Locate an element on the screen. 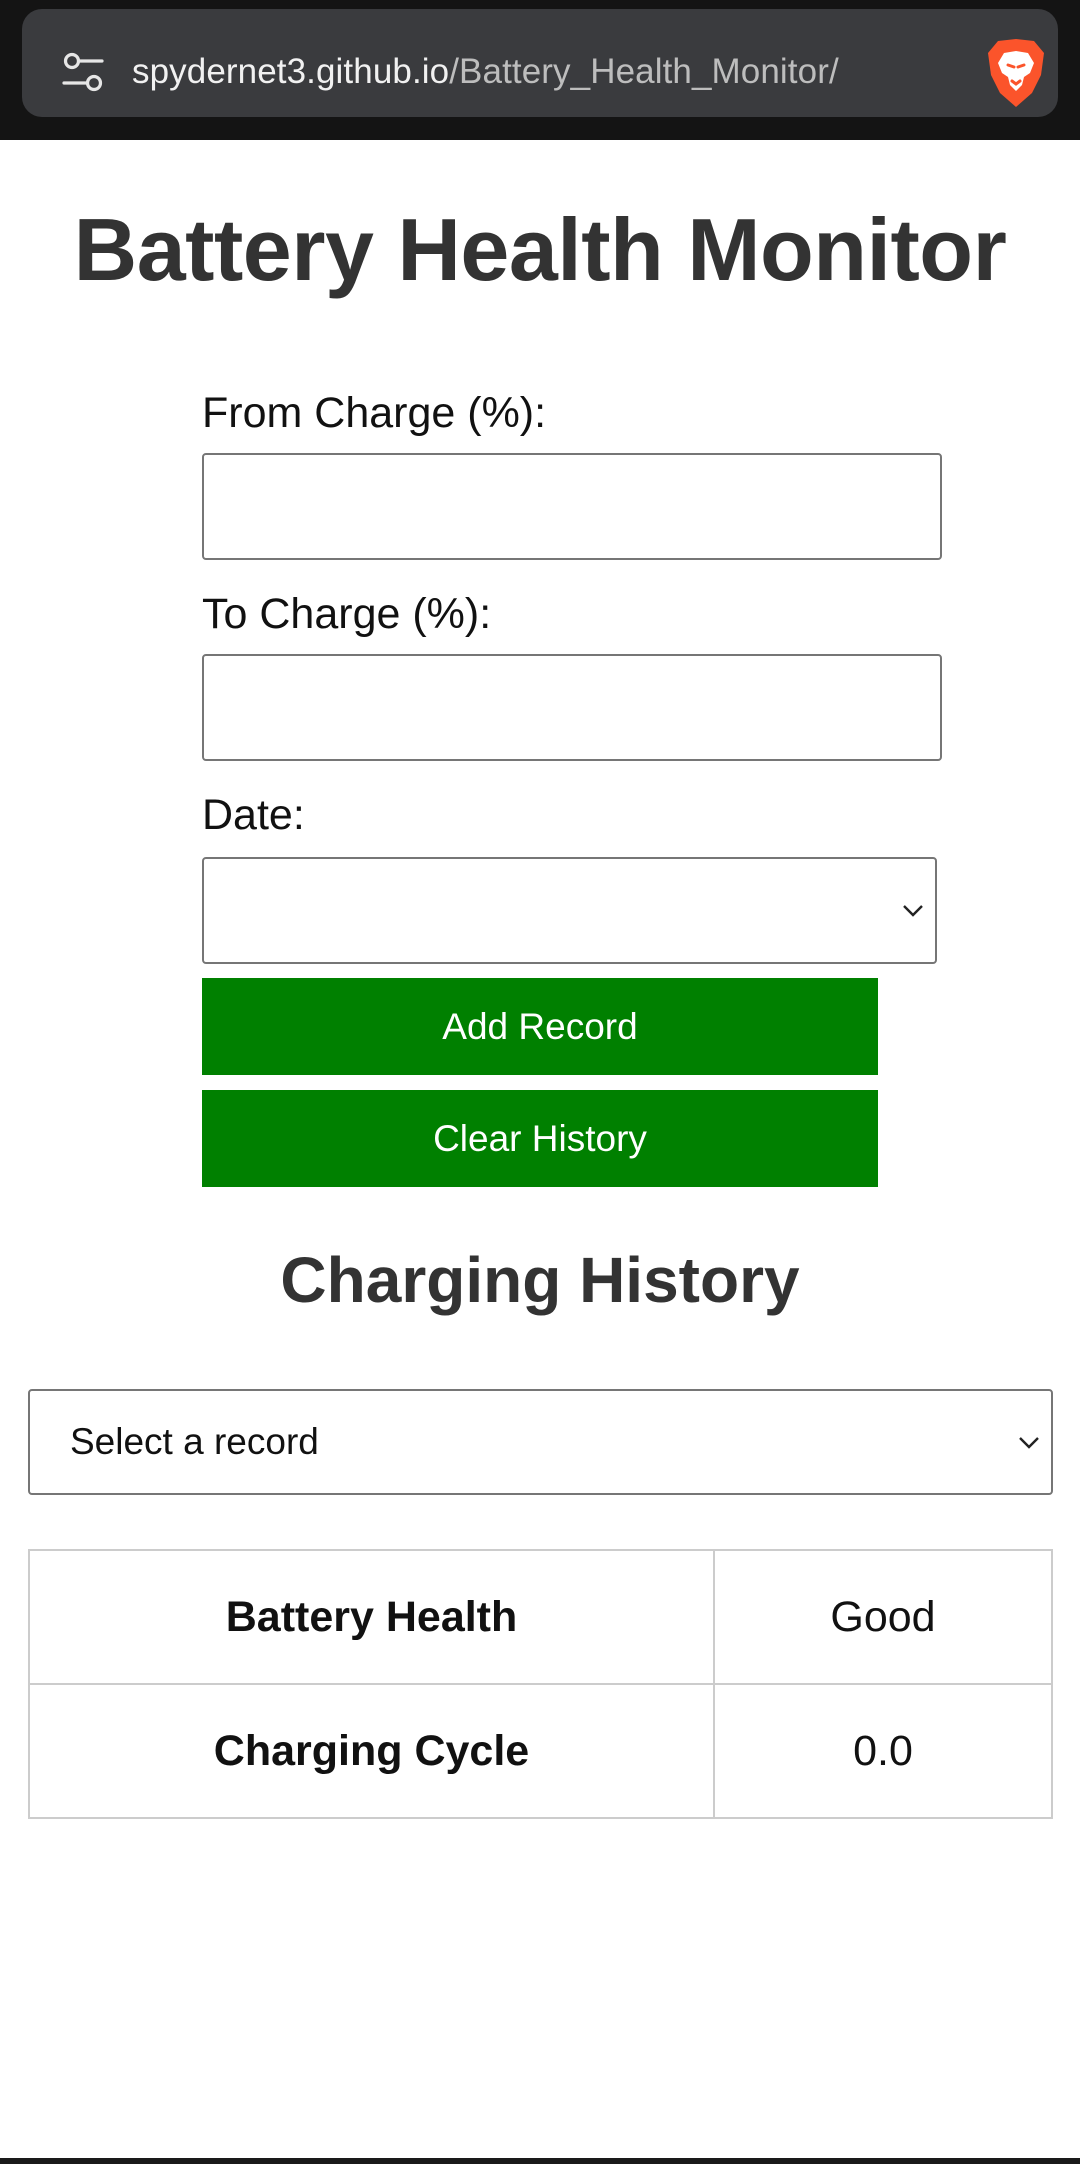 The height and width of the screenshot is (2164, 1080). battery-health-value: Good is located at coordinates (883, 1617).